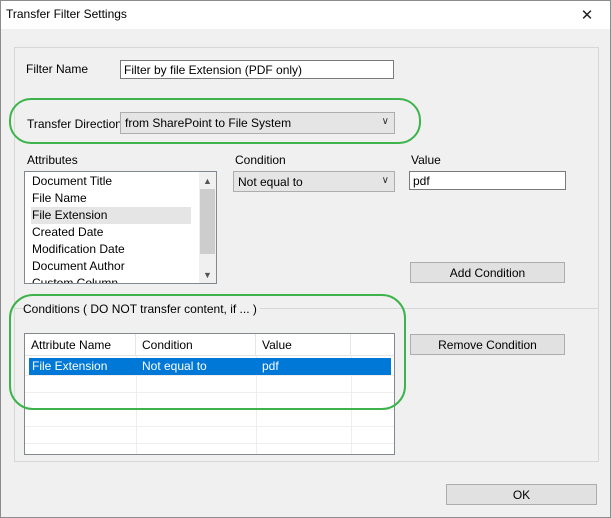 Image resolution: width=611 pixels, height=518 pixels. Describe the element at coordinates (487, 180) in the screenshot. I see `value-input: pdf` at that location.